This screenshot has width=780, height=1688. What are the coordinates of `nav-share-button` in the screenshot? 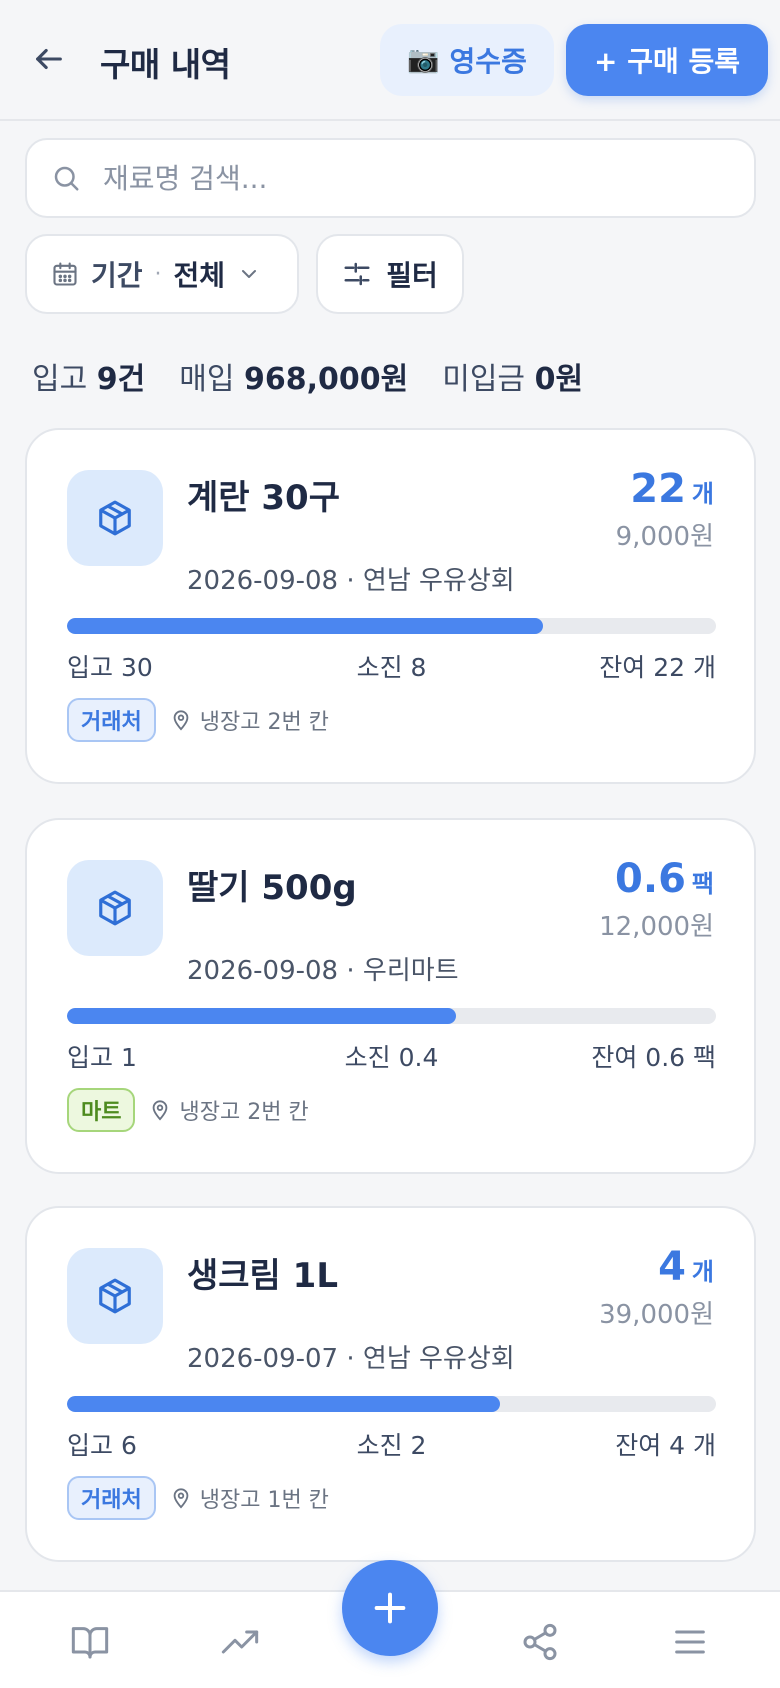 It's located at (540, 1642).